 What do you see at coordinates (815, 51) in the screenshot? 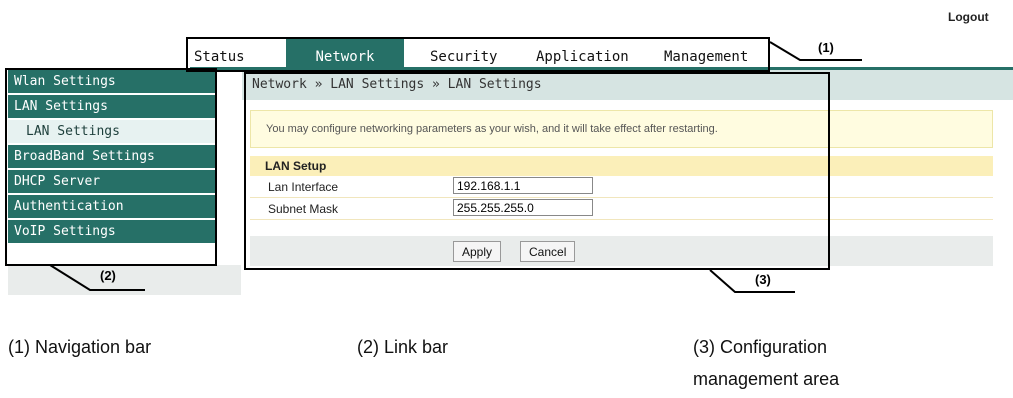
I see `nav-callout-leader` at bounding box center [815, 51].